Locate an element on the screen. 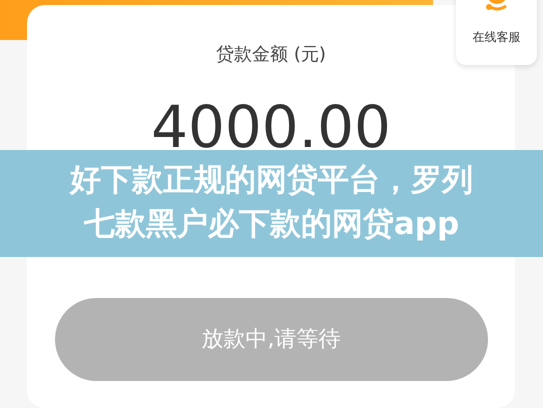 The width and height of the screenshot is (543, 408). customer-service-button: 在线客服 is located at coordinates (496, 32).